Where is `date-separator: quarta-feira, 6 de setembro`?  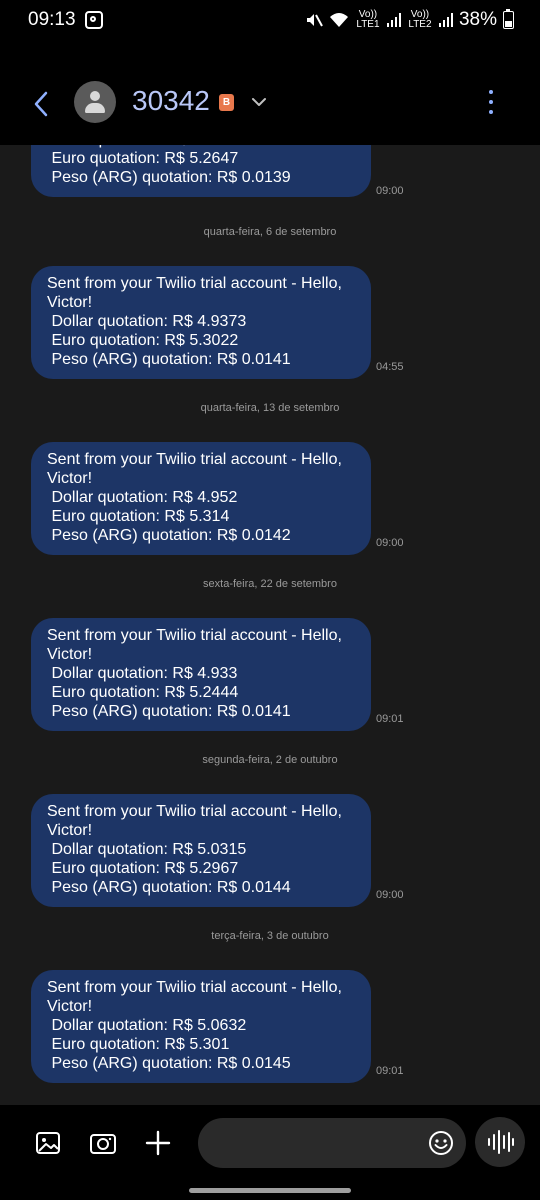 date-separator: quarta-feira, 6 de setembro is located at coordinates (270, 232).